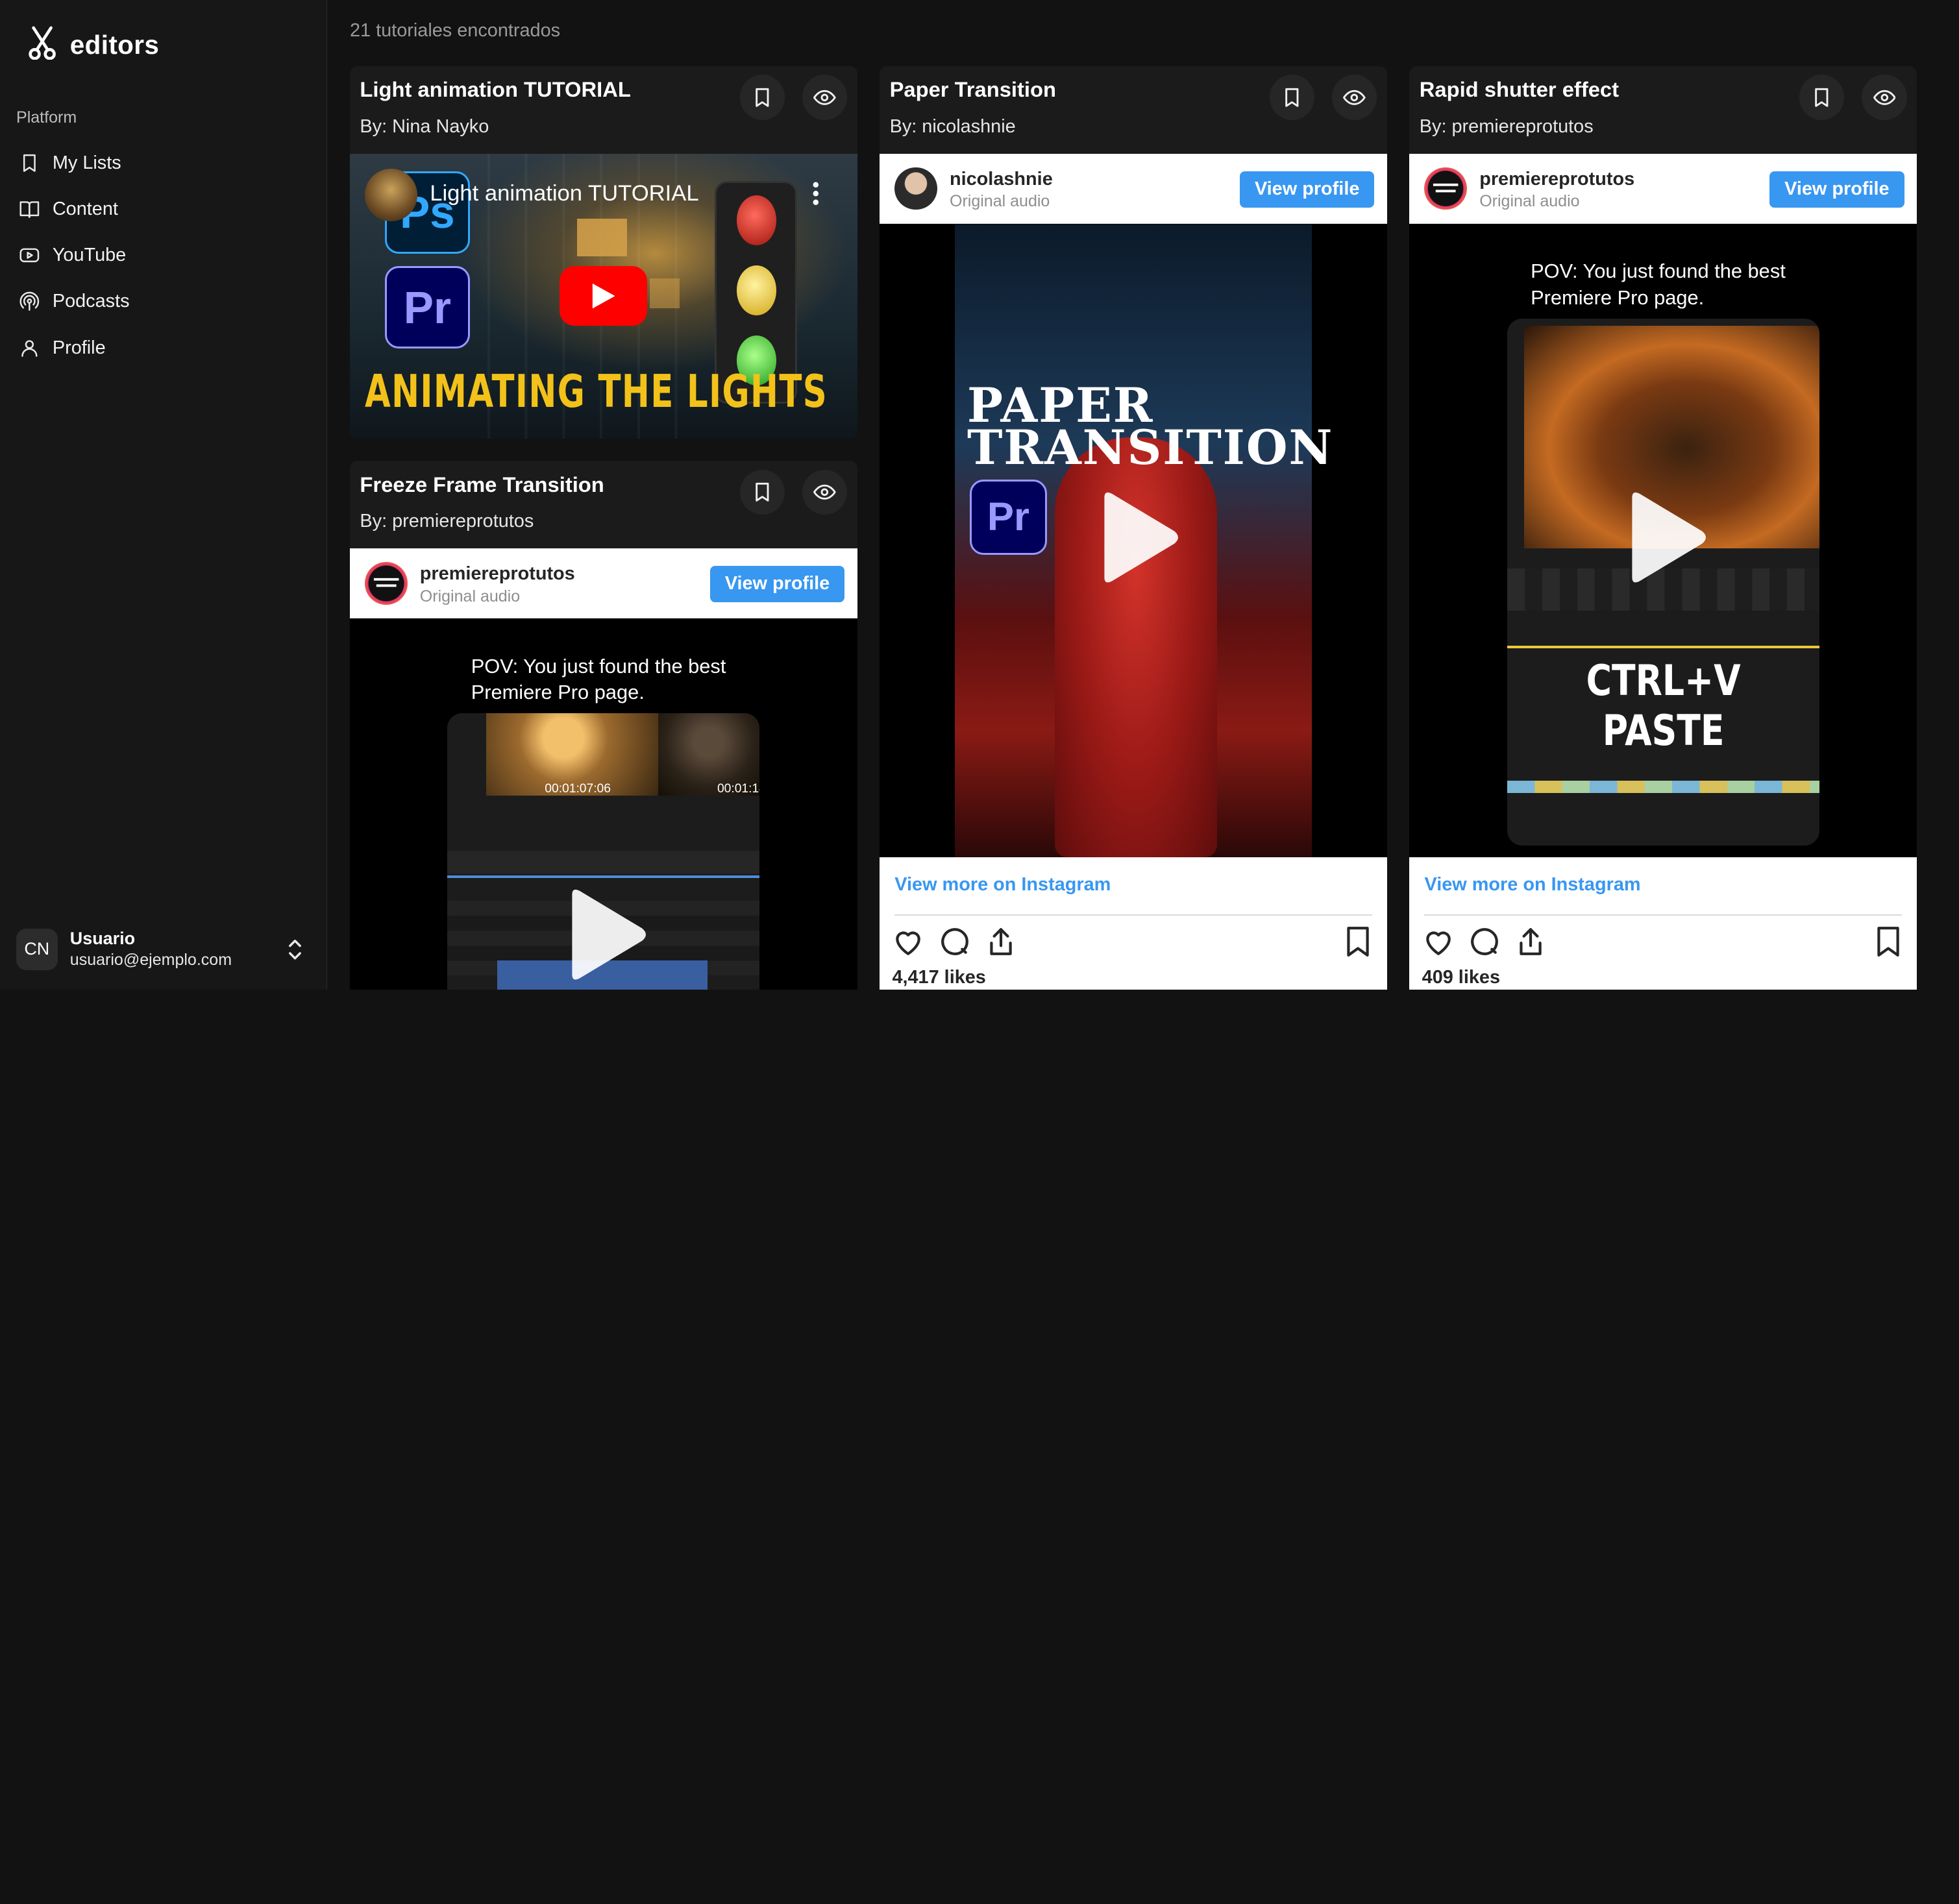 This screenshot has height=1904, width=1959. I want to click on thumbnail-caption: ANIMATING THE LIGHTS, so click(596, 392).